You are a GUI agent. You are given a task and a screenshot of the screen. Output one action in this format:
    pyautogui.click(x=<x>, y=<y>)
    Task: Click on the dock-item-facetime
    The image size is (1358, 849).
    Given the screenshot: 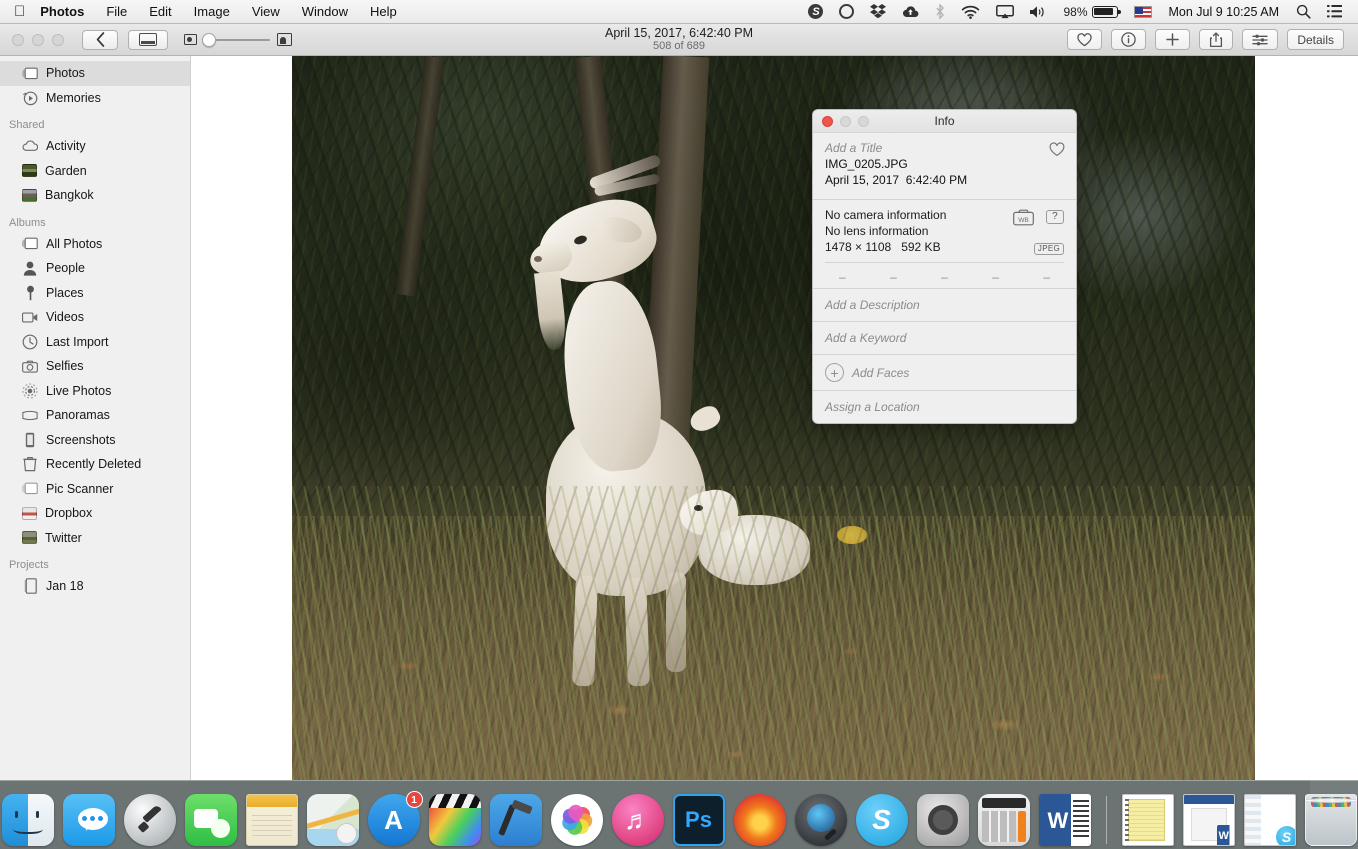 What is the action you would take?
    pyautogui.click(x=210, y=820)
    